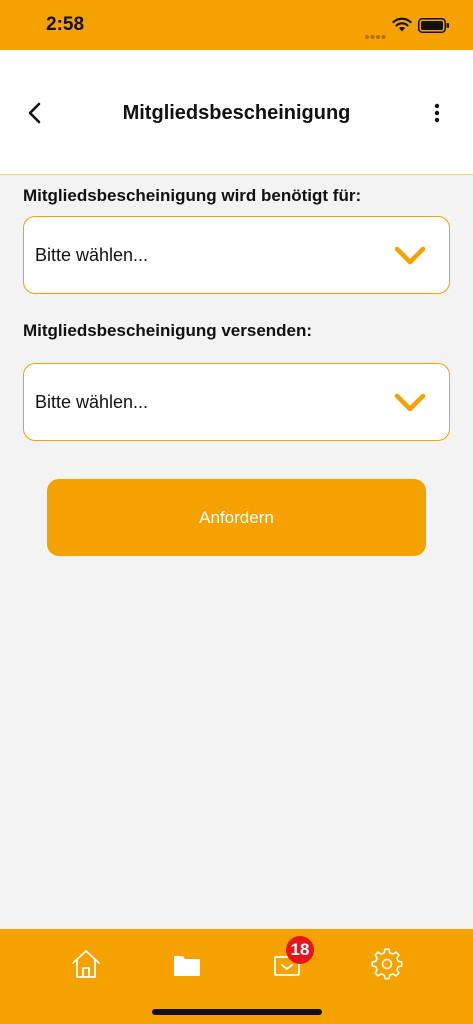 The height and width of the screenshot is (1024, 473). I want to click on home-indicator, so click(237, 1012).